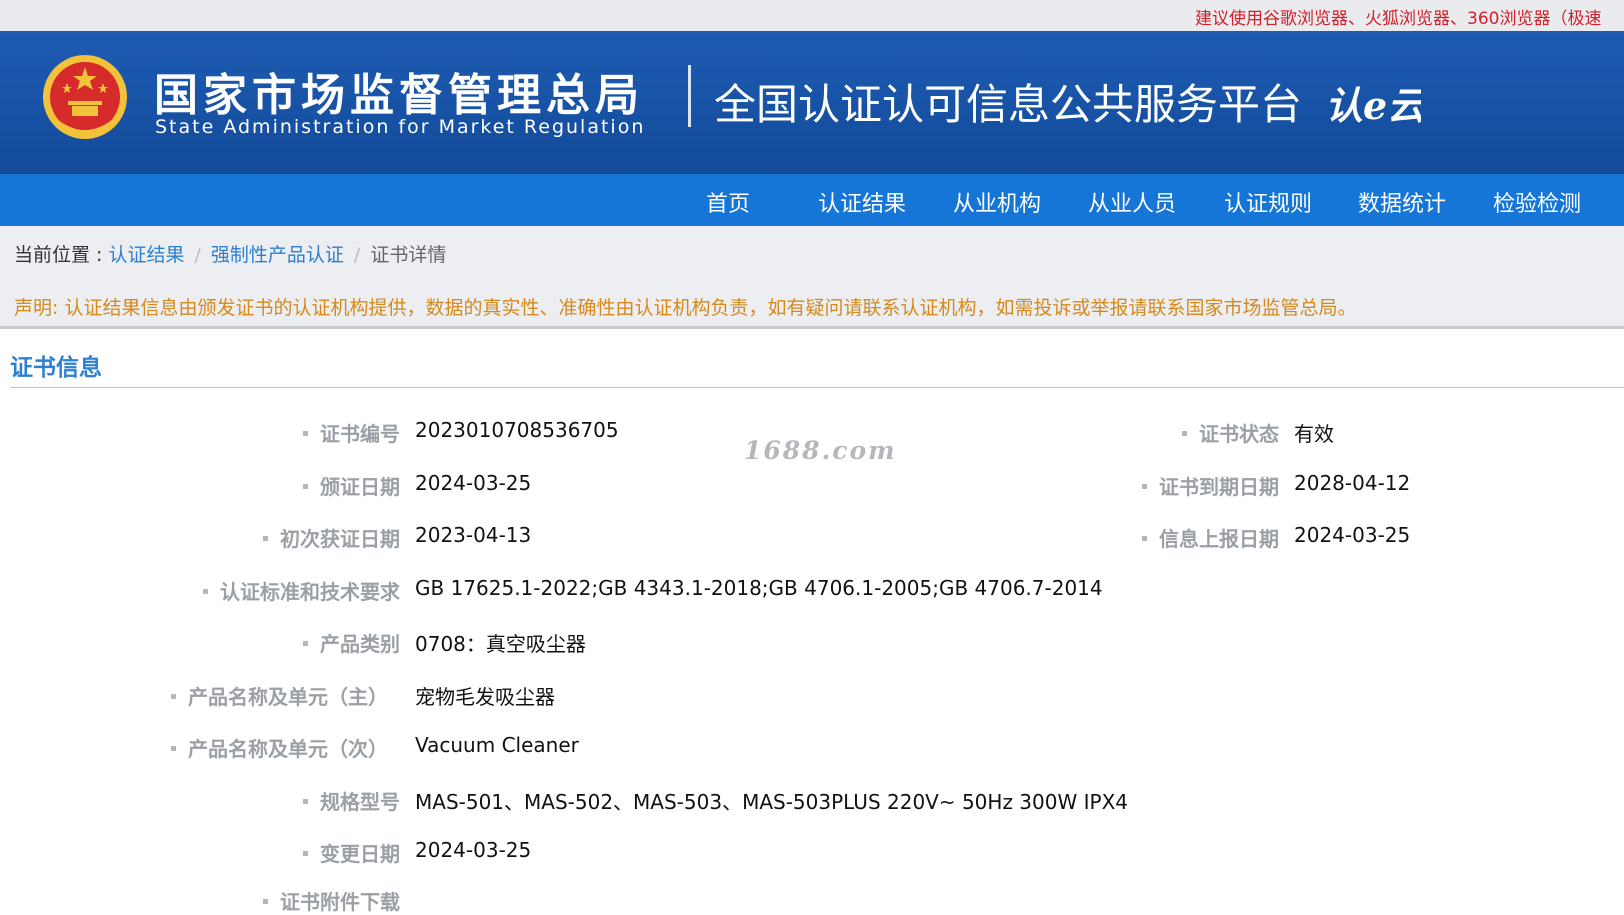 Image resolution: width=1624 pixels, height=915 pixels. What do you see at coordinates (1230, 432) in the screenshot?
I see `label-status: 证书状态` at bounding box center [1230, 432].